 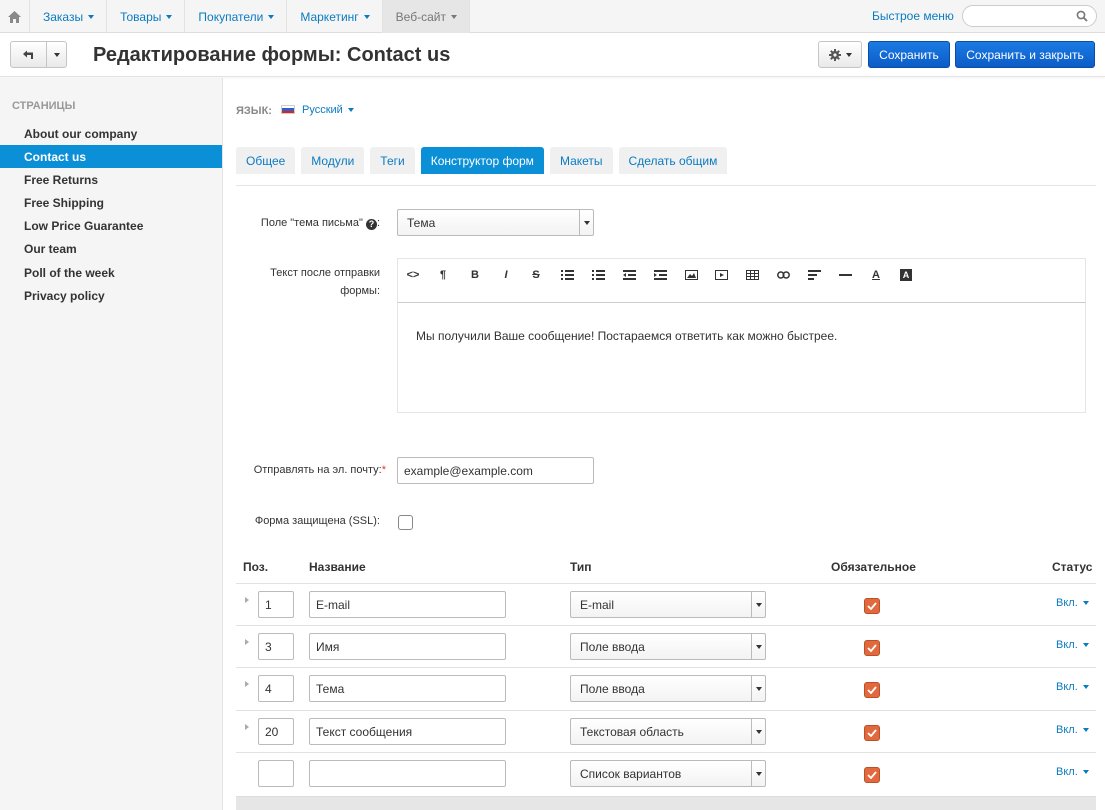 I want to click on email-field: example@example.com, so click(x=495, y=470).